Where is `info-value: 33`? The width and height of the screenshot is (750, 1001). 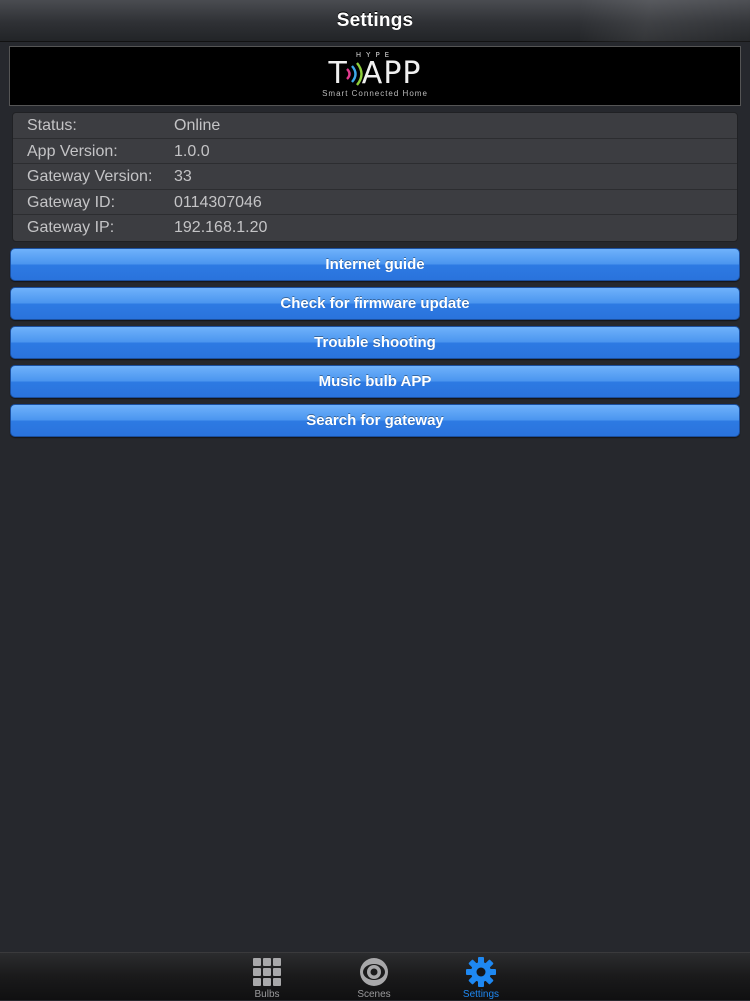 info-value: 33 is located at coordinates (183, 177).